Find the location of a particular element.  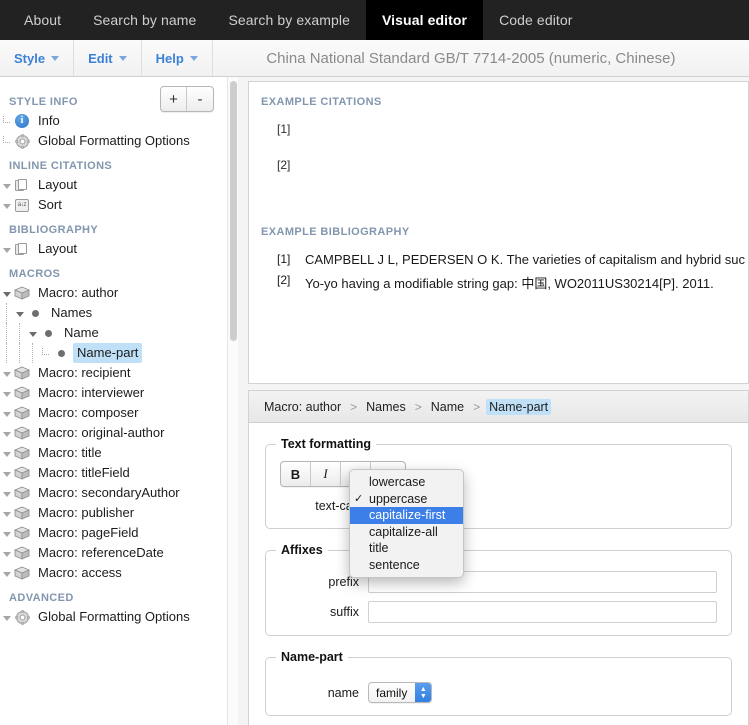

tree-item-macro-secondaryauthor: Macro: secondaryAuthor is located at coordinates (119, 493).